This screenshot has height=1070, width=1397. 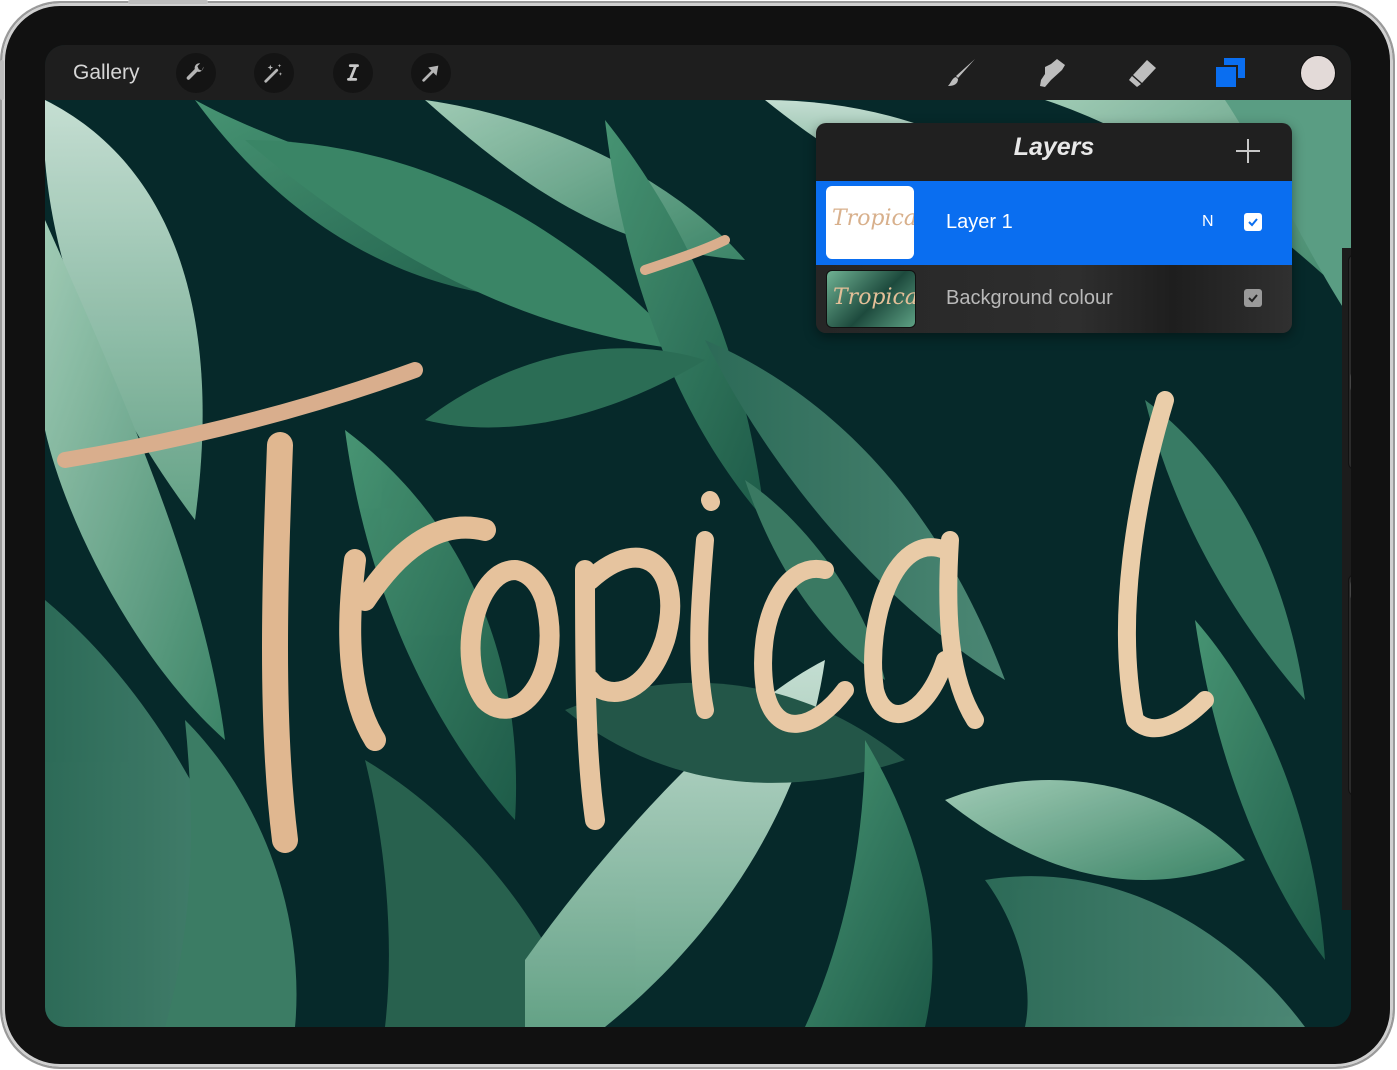 I want to click on brush-size-slider, so click(x=1349, y=362).